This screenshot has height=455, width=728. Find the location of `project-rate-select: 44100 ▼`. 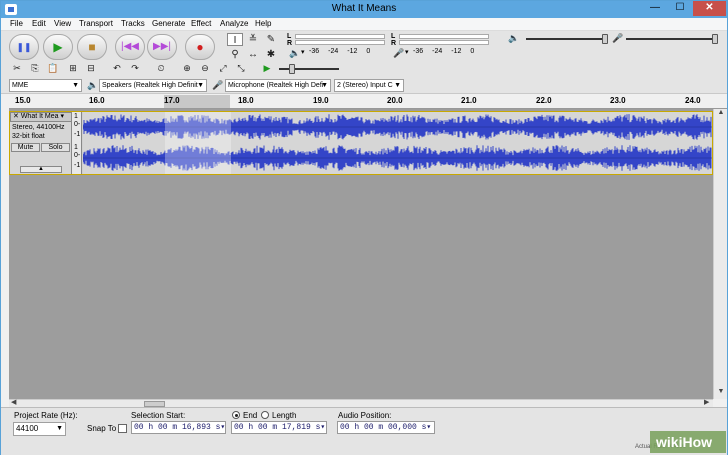

project-rate-select: 44100 ▼ is located at coordinates (39, 429).